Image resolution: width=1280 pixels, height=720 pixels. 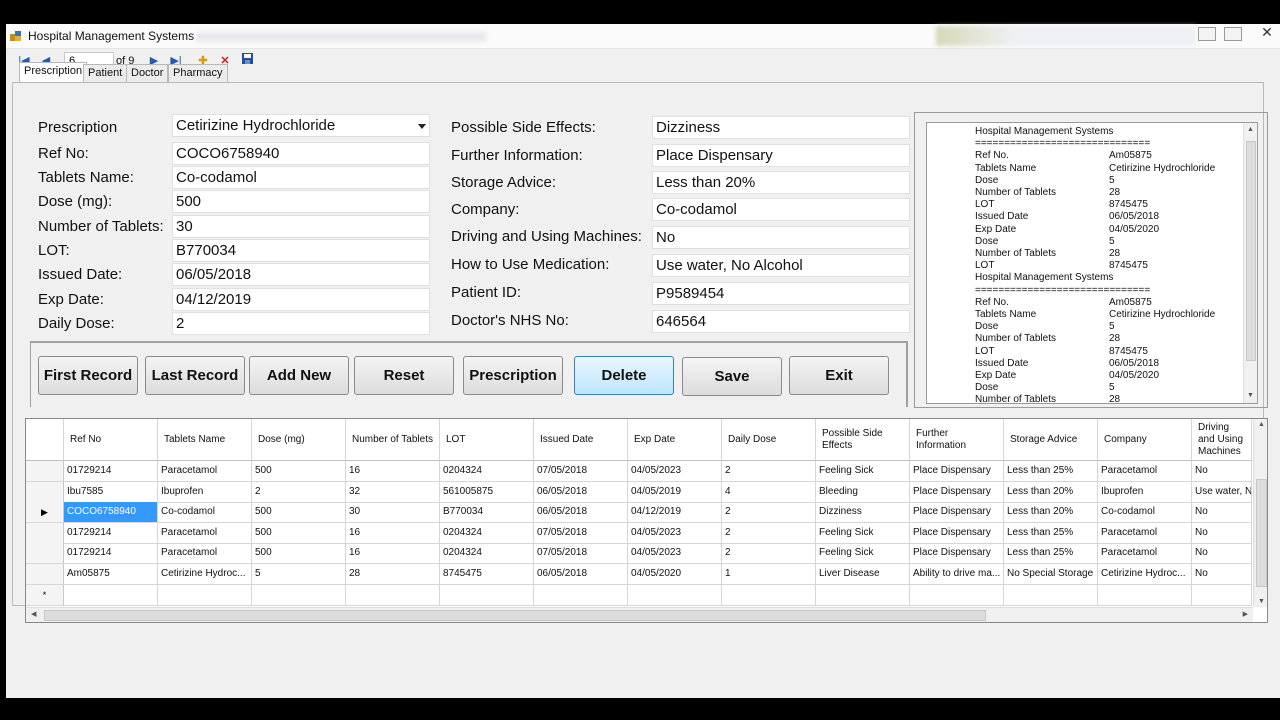 I want to click on table-cell: 32, so click(x=393, y=492).